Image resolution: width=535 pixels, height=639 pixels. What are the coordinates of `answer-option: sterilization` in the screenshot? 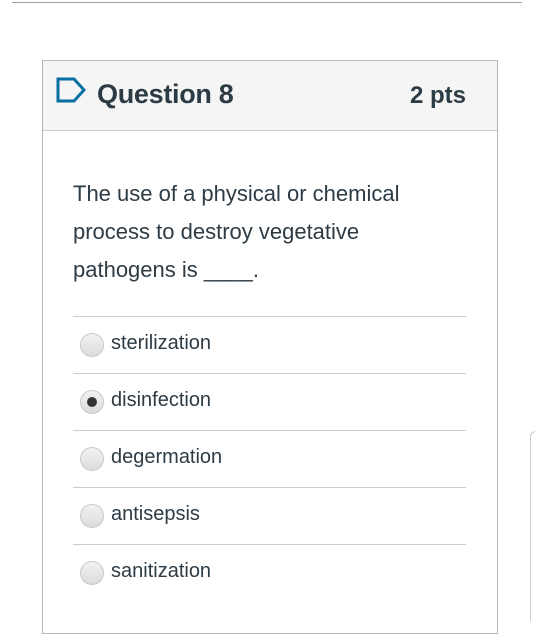 It's located at (269, 344).